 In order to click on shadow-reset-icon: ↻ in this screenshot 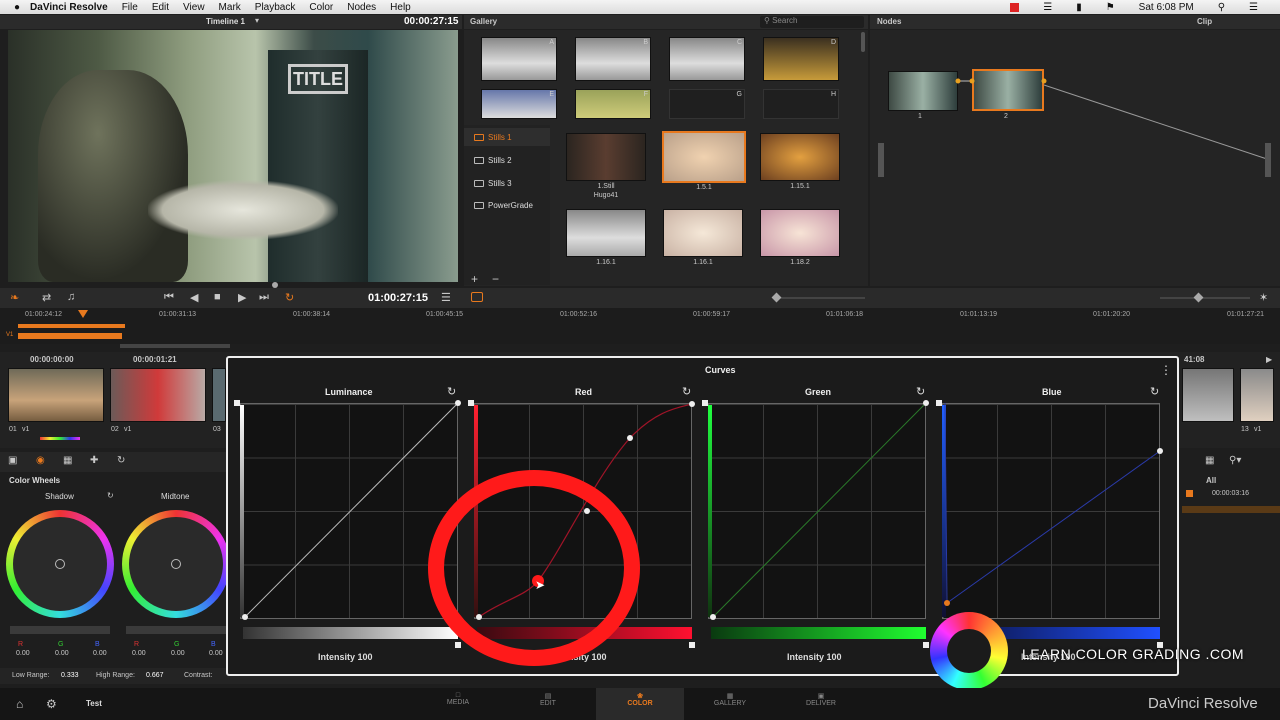, I will do `click(110, 495)`.